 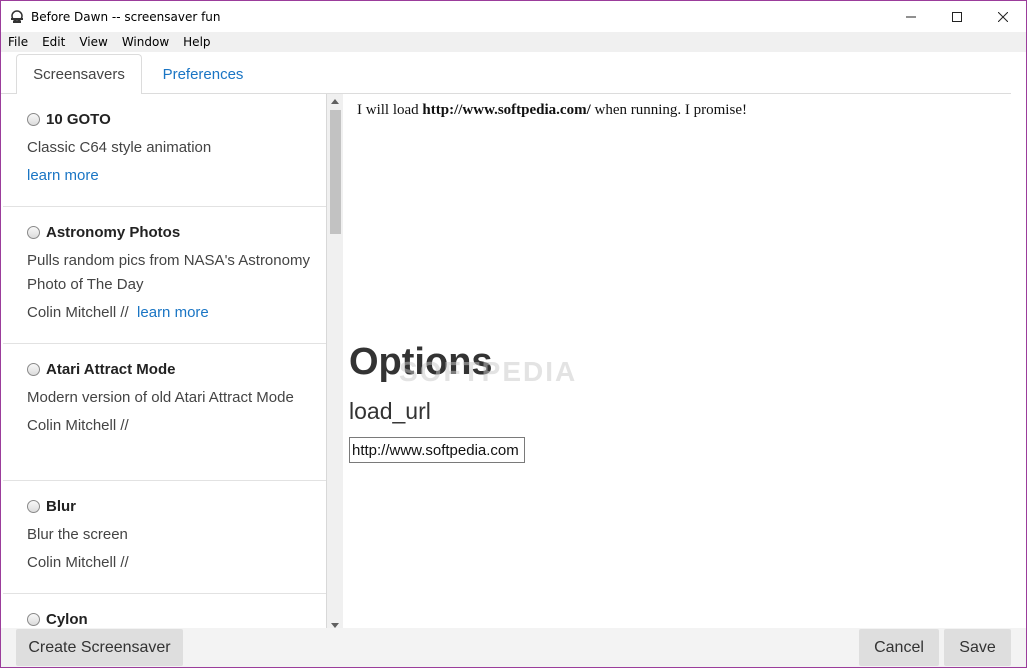 What do you see at coordinates (170, 506) in the screenshot?
I see `item-title: Blur` at bounding box center [170, 506].